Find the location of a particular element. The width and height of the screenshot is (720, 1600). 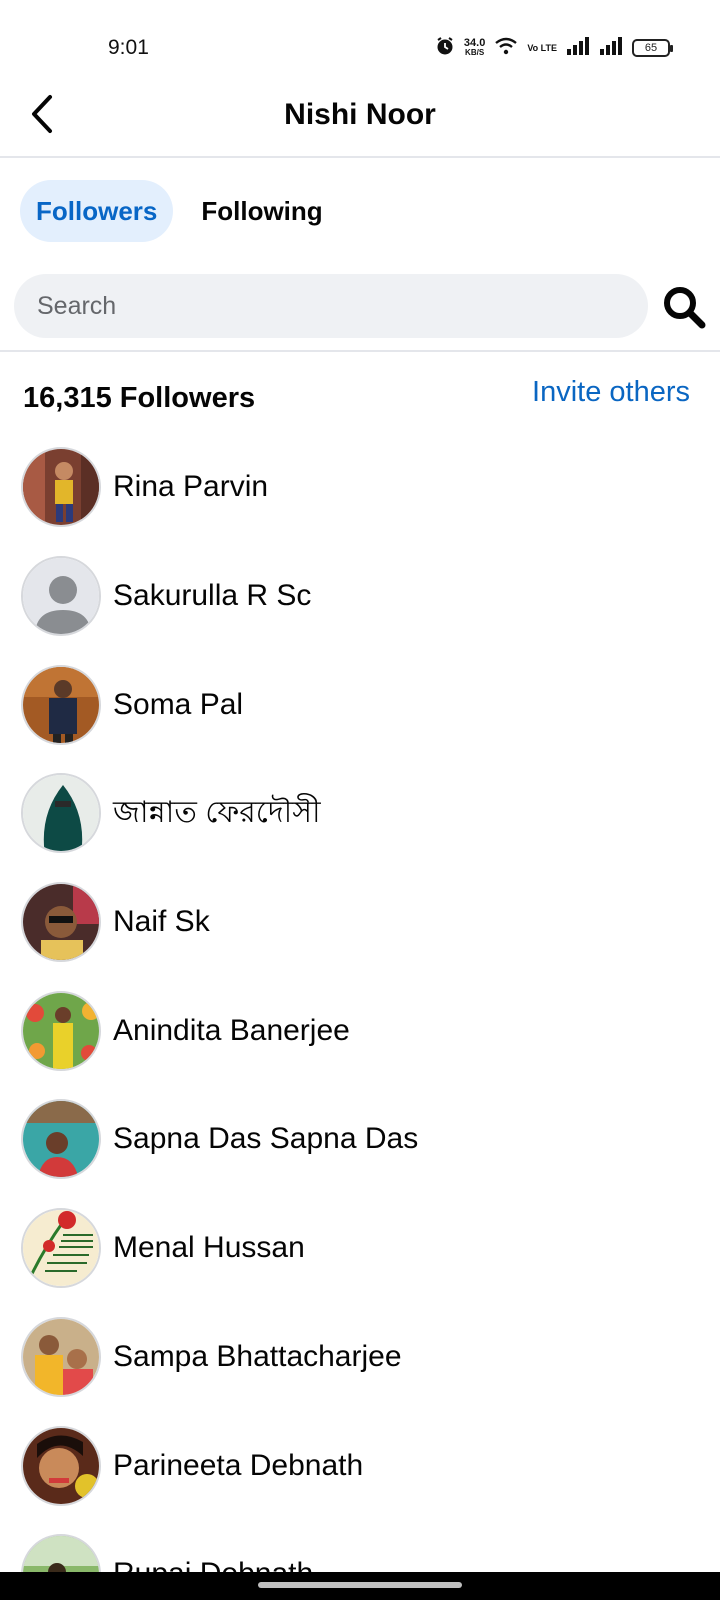

alarm-icon is located at coordinates (445, 48).